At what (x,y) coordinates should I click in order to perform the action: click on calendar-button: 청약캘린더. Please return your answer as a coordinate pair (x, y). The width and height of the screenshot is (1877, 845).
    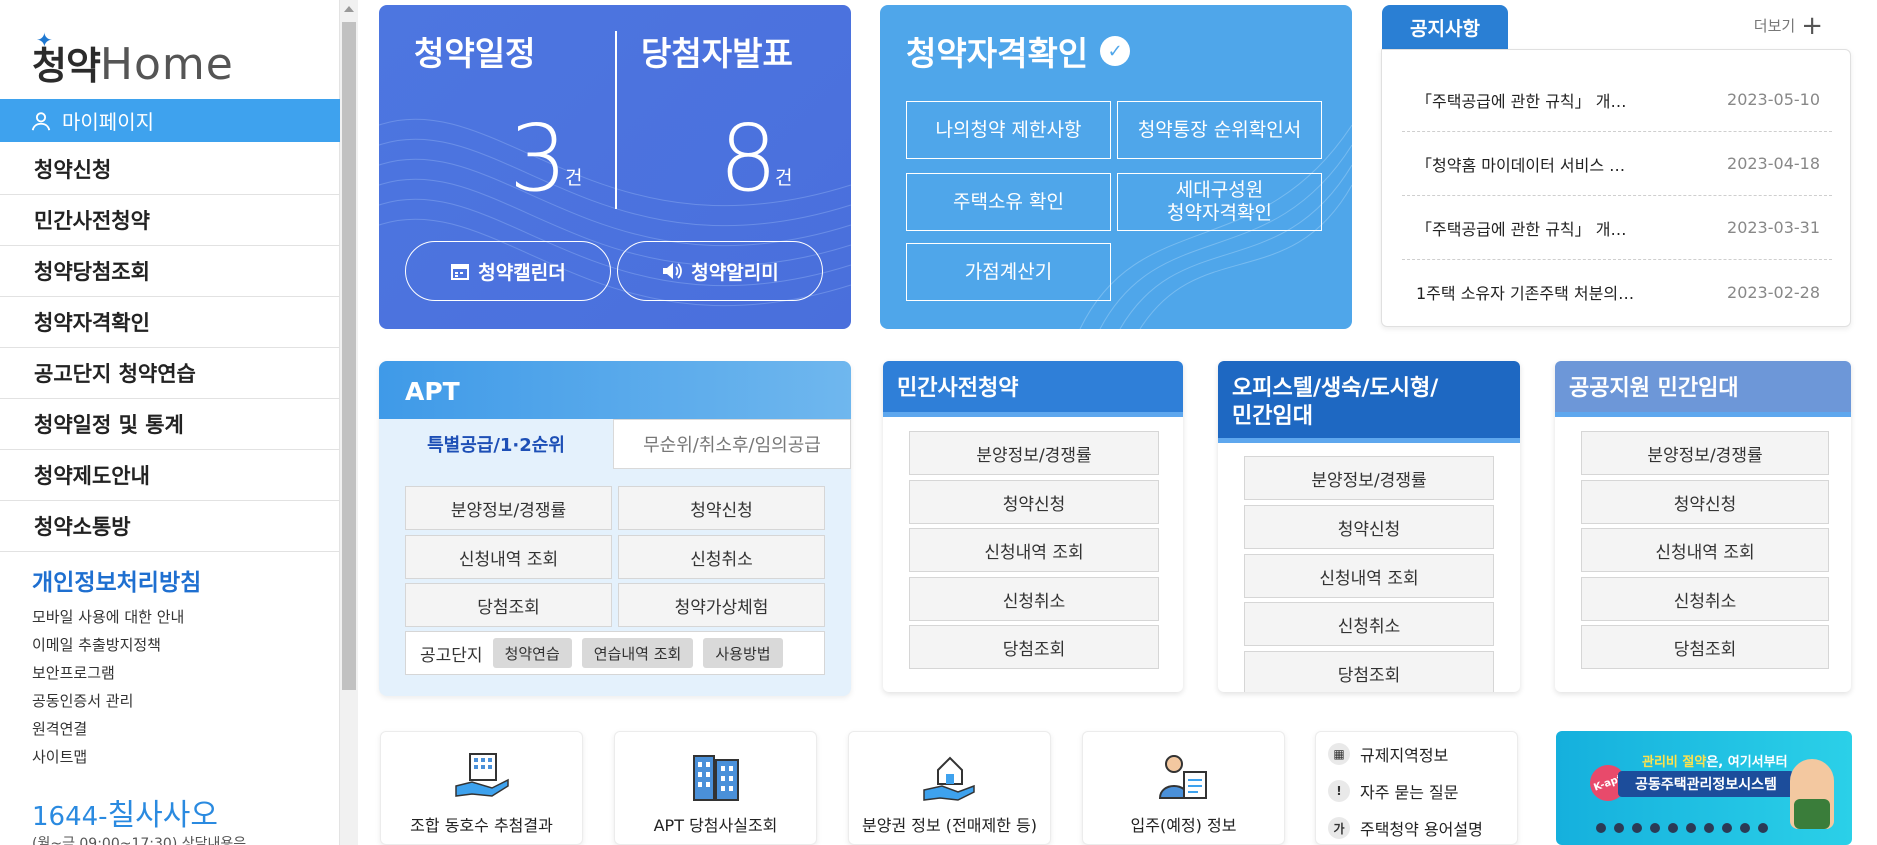
    Looking at the image, I should click on (508, 271).